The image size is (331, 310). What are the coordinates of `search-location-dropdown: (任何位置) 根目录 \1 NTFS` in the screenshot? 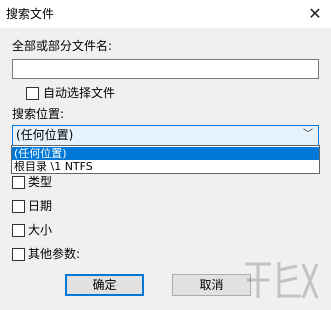 It's located at (165, 159).